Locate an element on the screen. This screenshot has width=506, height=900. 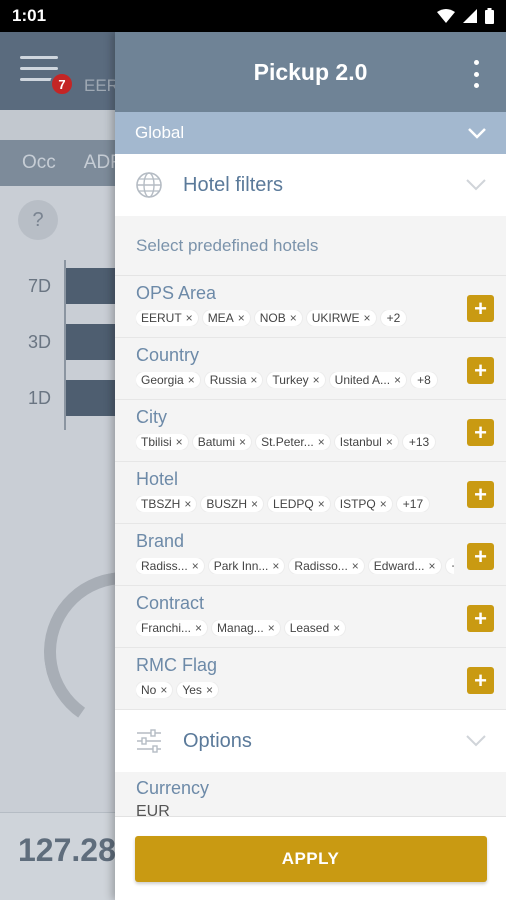
help-icon: ? is located at coordinates (38, 220).